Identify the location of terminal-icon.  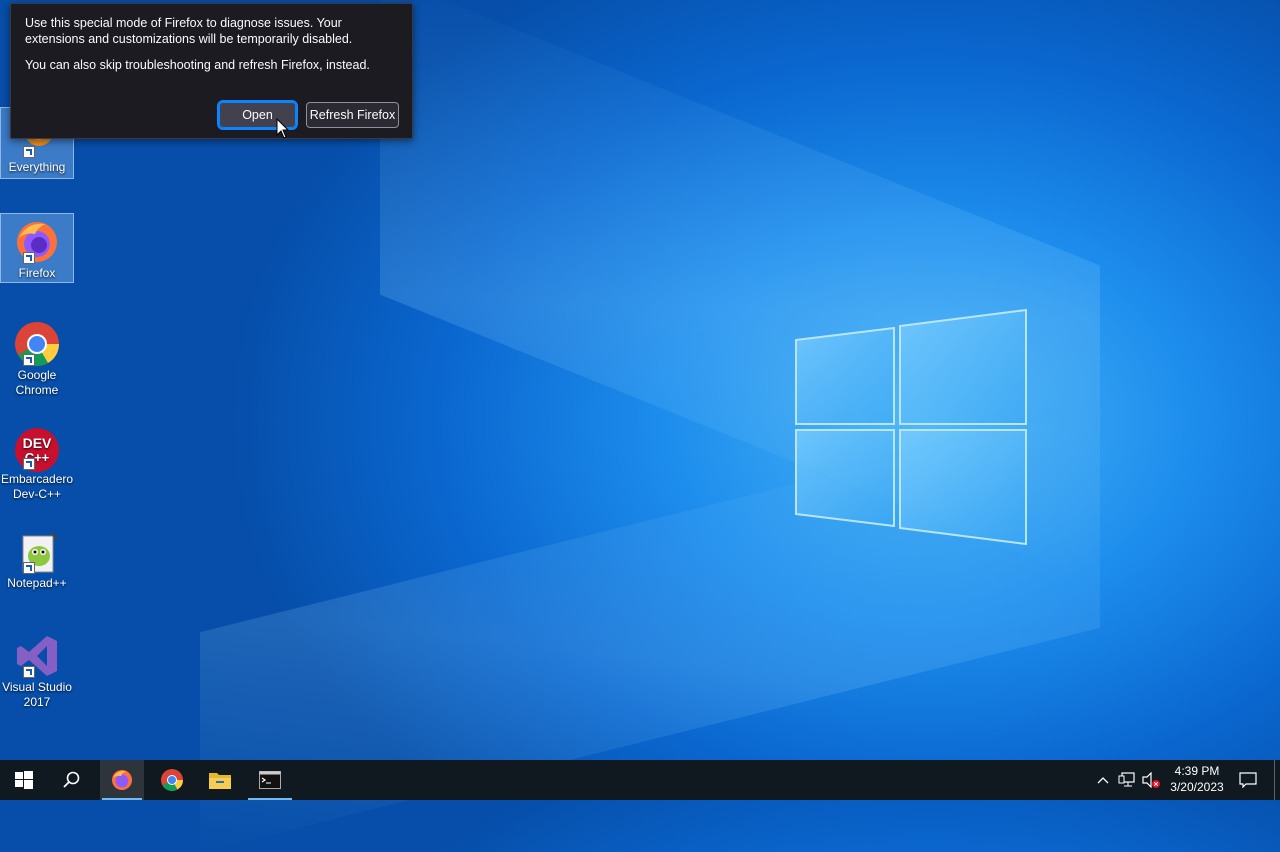
(270, 780).